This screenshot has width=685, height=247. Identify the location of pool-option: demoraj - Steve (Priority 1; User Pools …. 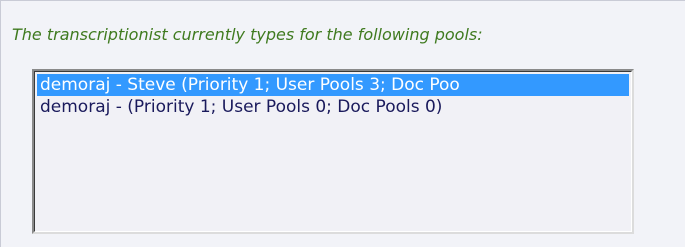
(333, 85).